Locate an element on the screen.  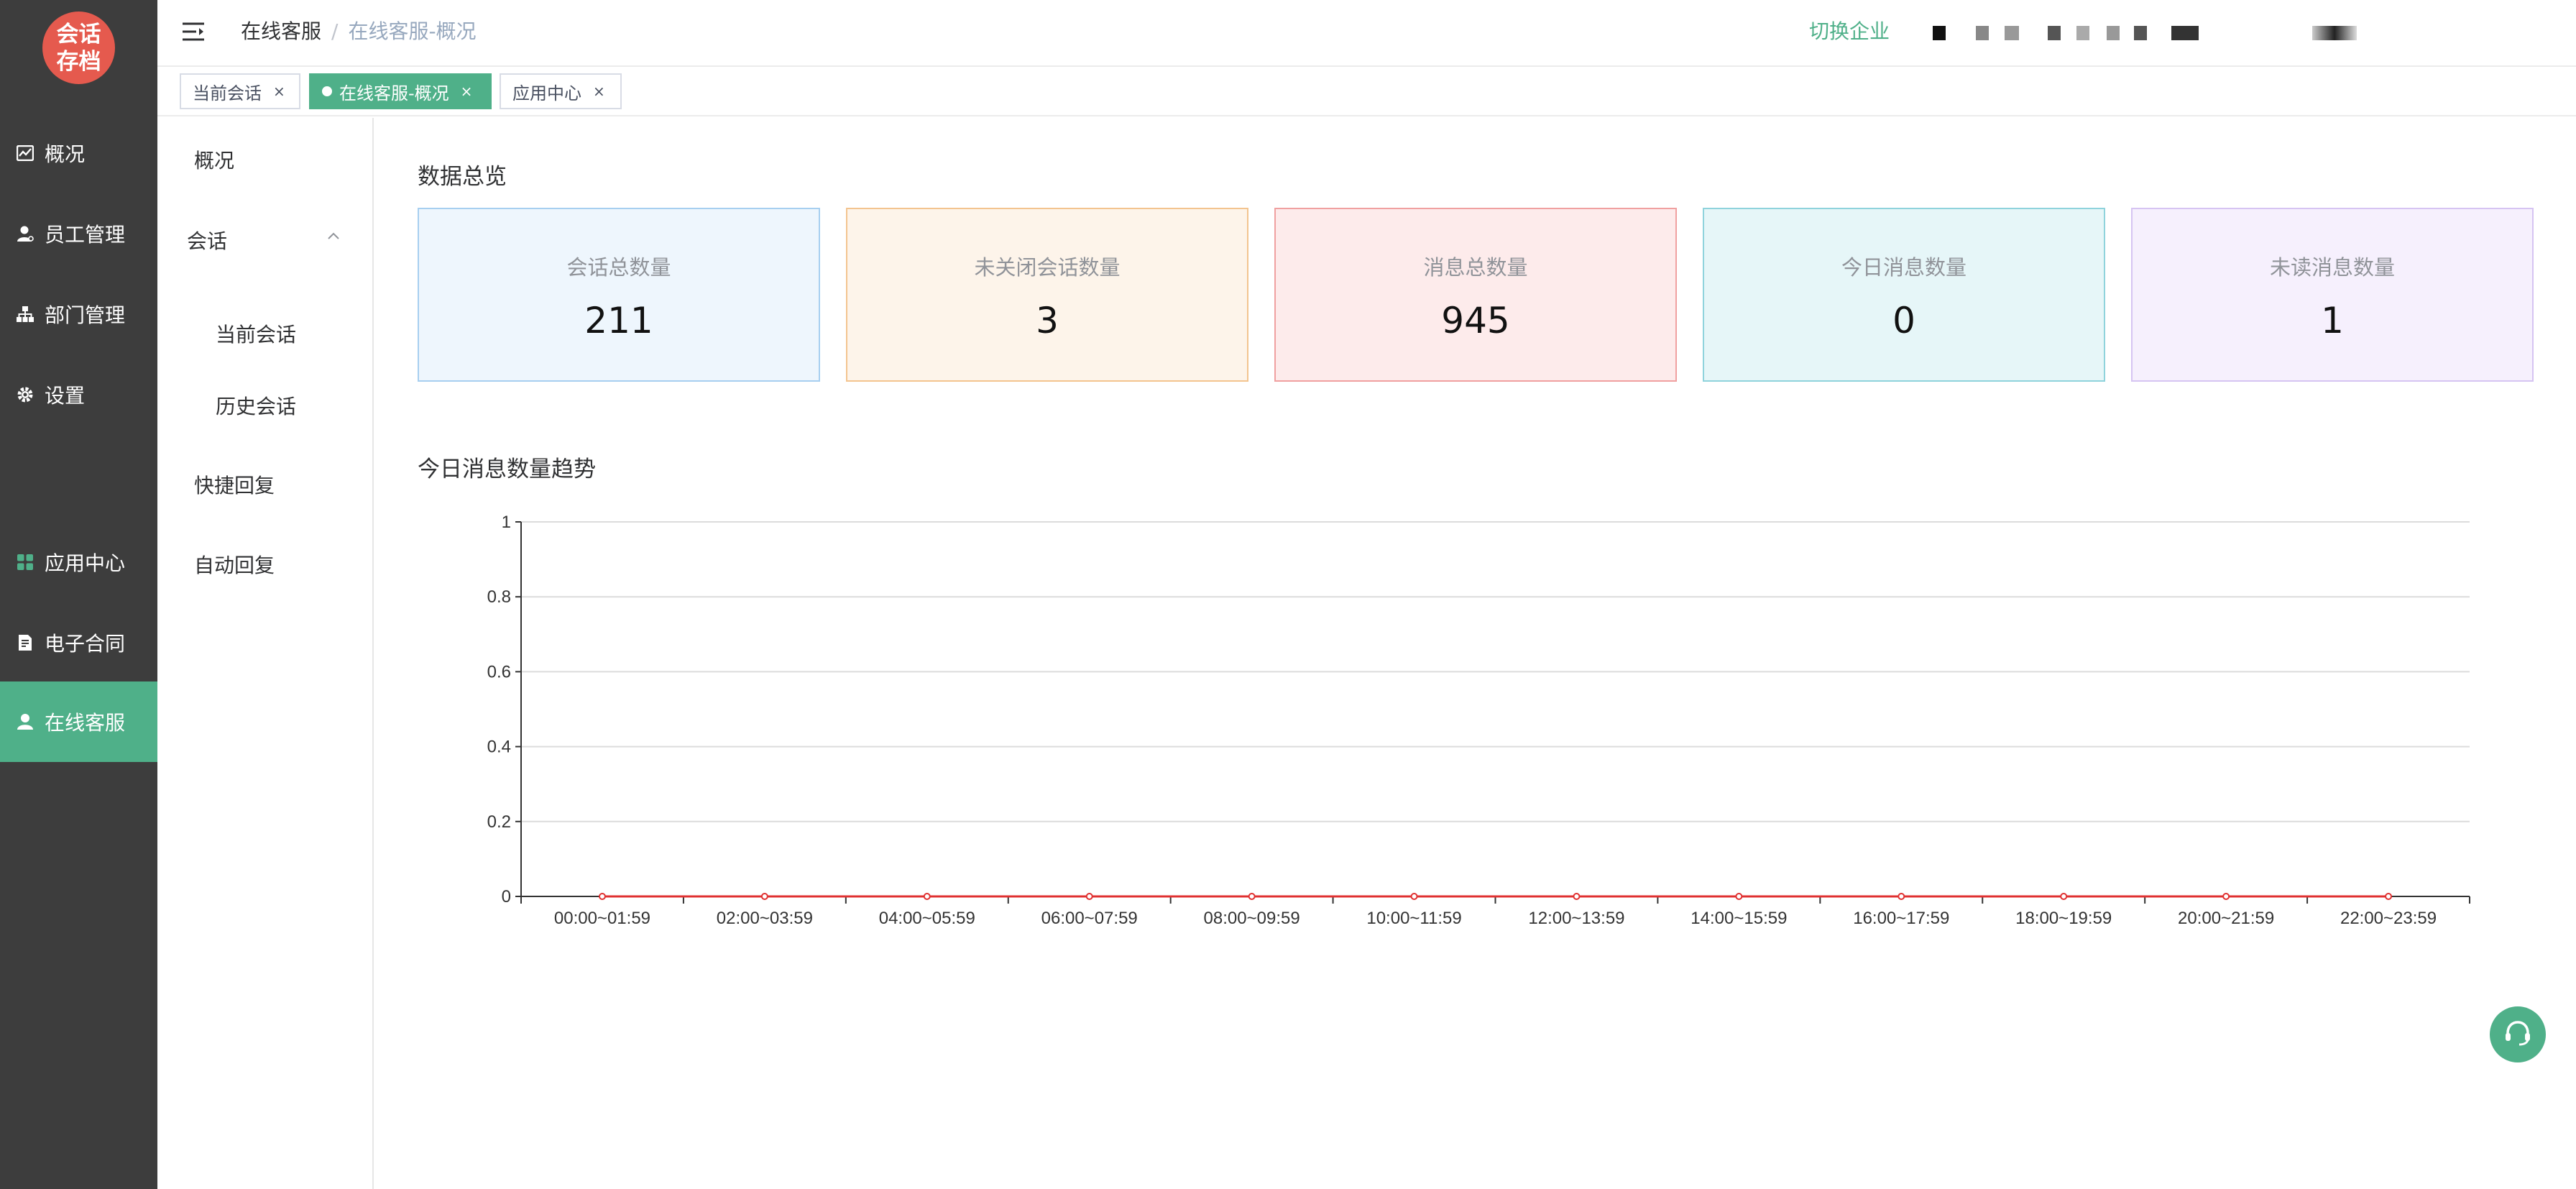
breadcrumb-root: 在线客服 is located at coordinates (281, 31).